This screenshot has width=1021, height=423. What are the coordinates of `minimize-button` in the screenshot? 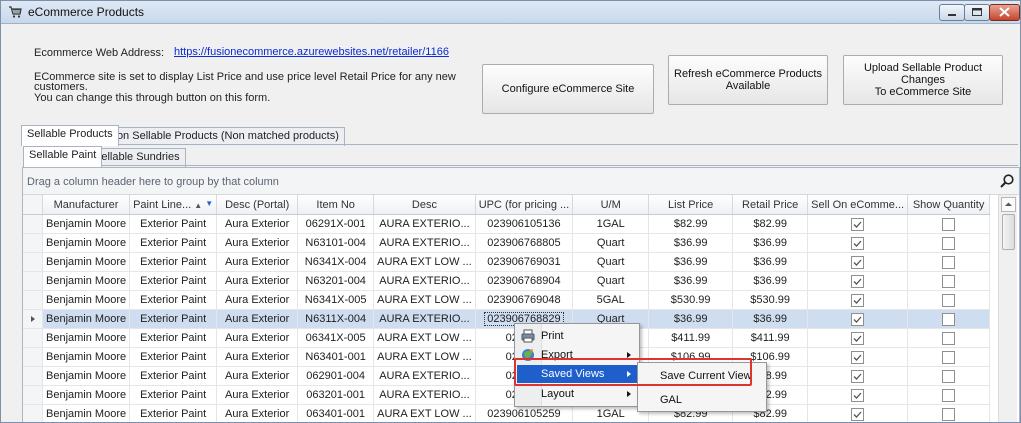 It's located at (952, 12).